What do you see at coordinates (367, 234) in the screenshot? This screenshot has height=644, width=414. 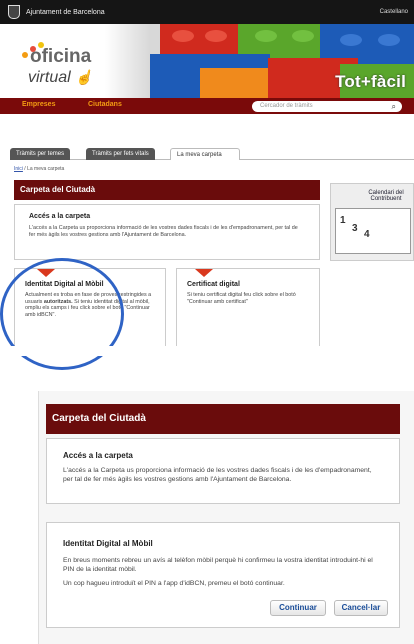 I see `calendar-number-3: 4` at bounding box center [367, 234].